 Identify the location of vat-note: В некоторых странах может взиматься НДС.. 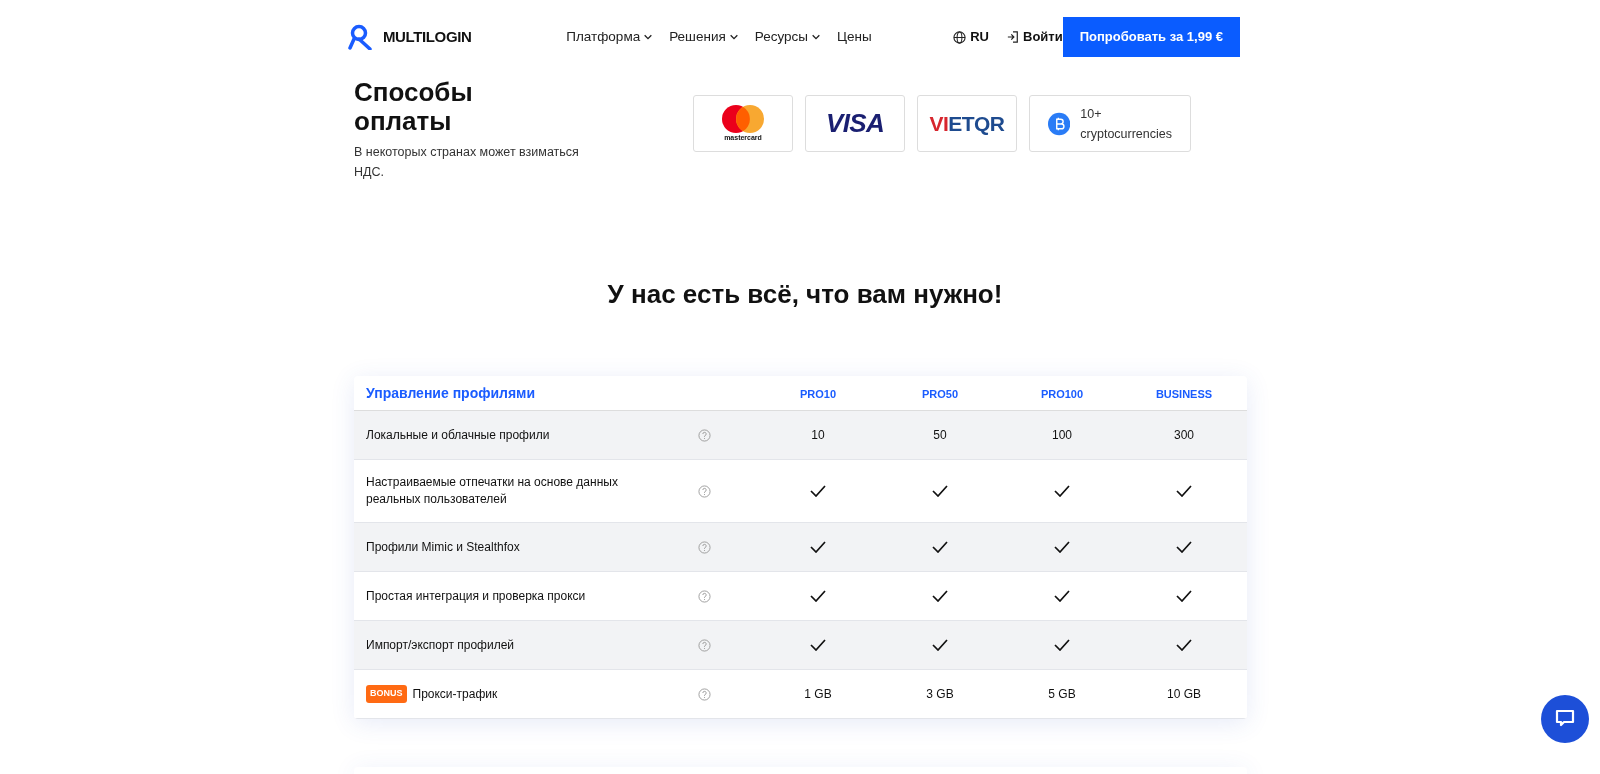
(467, 162).